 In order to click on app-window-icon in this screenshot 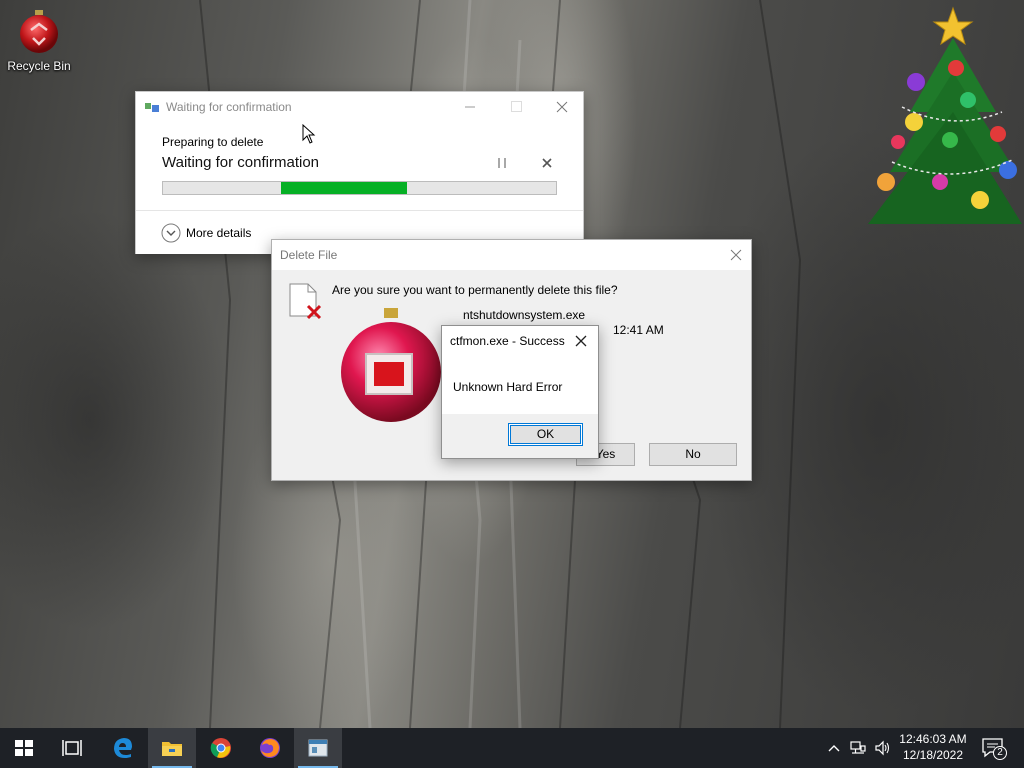, I will do `click(318, 748)`.